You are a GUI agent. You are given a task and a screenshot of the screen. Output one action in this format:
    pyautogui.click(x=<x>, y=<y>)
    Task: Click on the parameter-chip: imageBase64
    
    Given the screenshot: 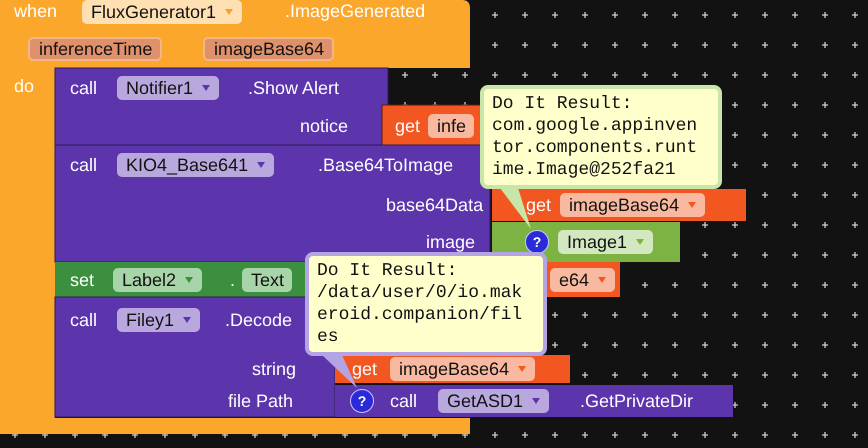 What is the action you would take?
    pyautogui.click(x=268, y=49)
    